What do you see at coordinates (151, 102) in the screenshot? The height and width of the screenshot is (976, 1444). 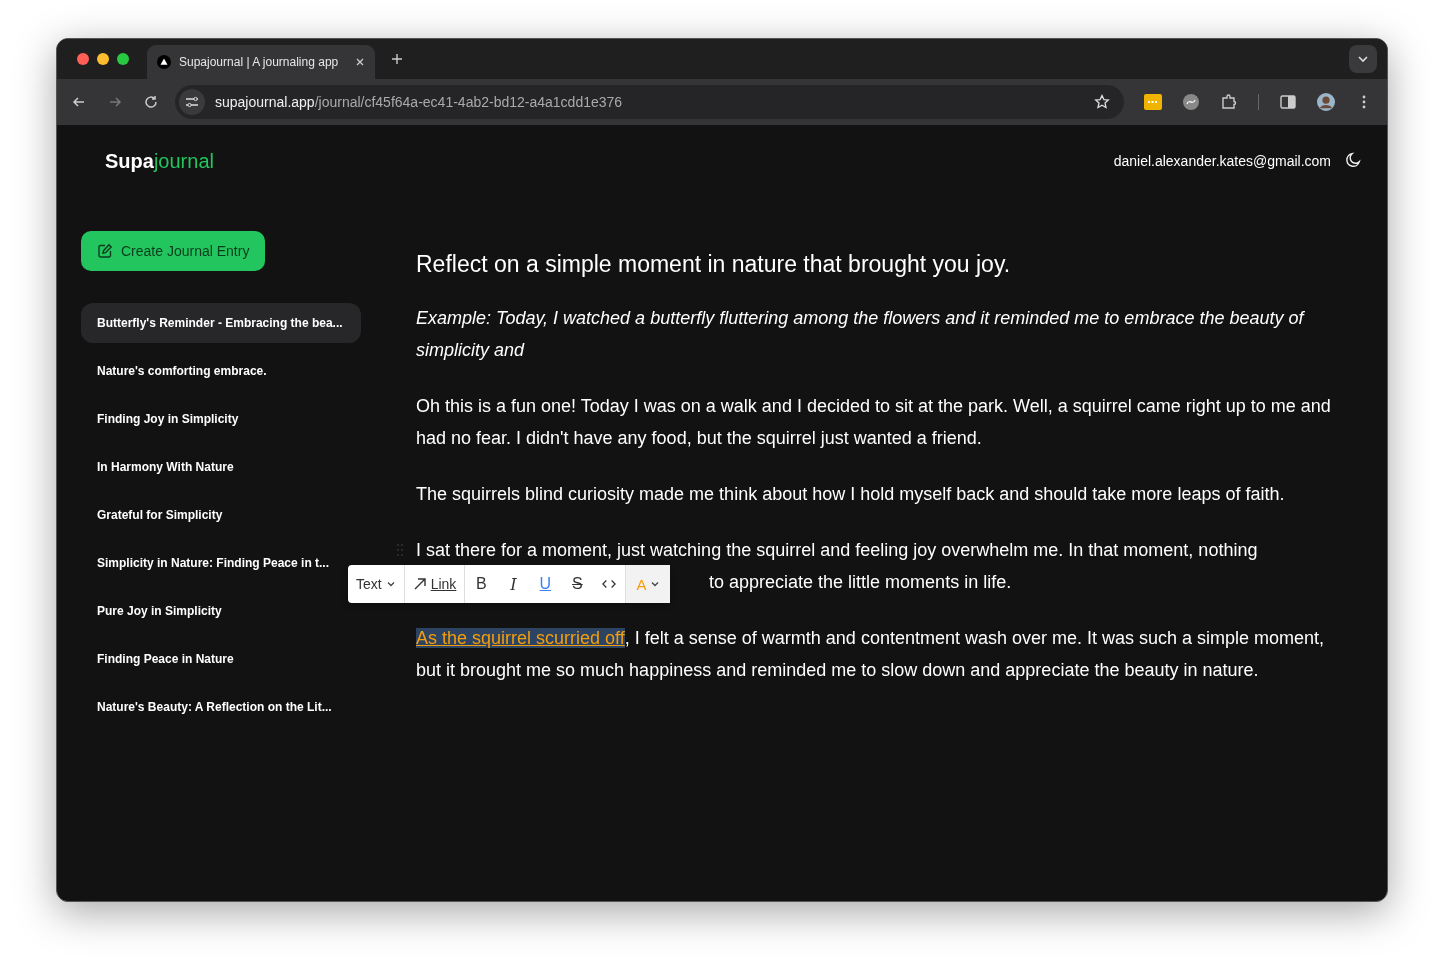 I see `reload-icon` at bounding box center [151, 102].